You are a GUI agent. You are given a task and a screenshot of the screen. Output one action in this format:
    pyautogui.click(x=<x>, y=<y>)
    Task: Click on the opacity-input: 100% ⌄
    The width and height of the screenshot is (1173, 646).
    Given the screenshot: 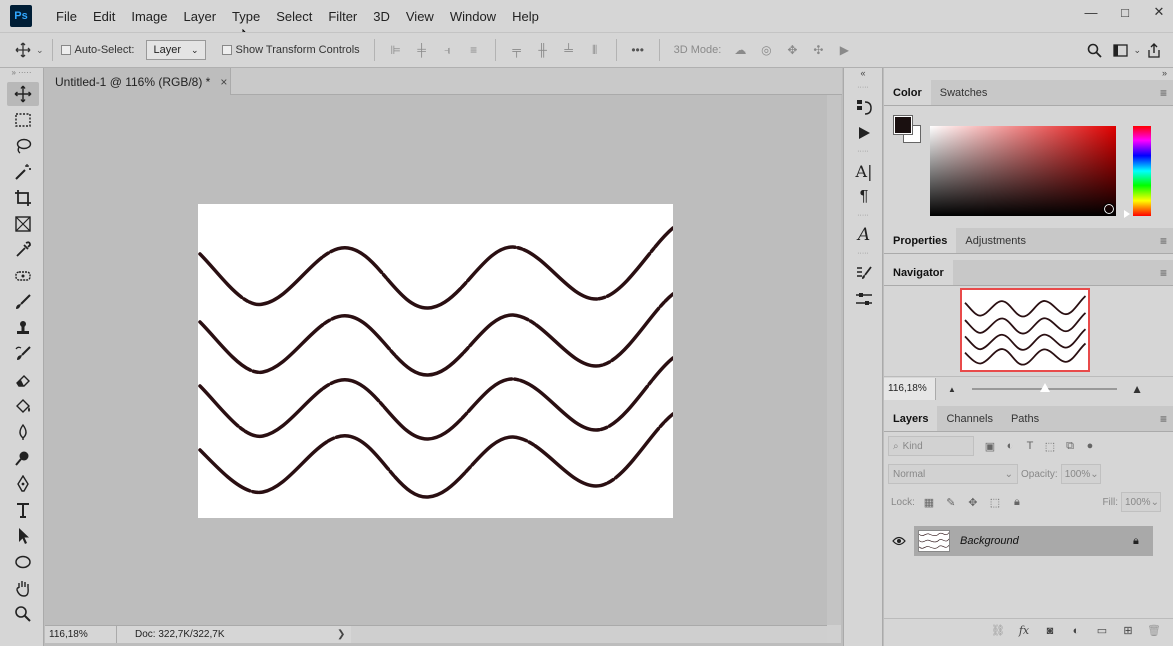 What is the action you would take?
    pyautogui.click(x=1080, y=474)
    